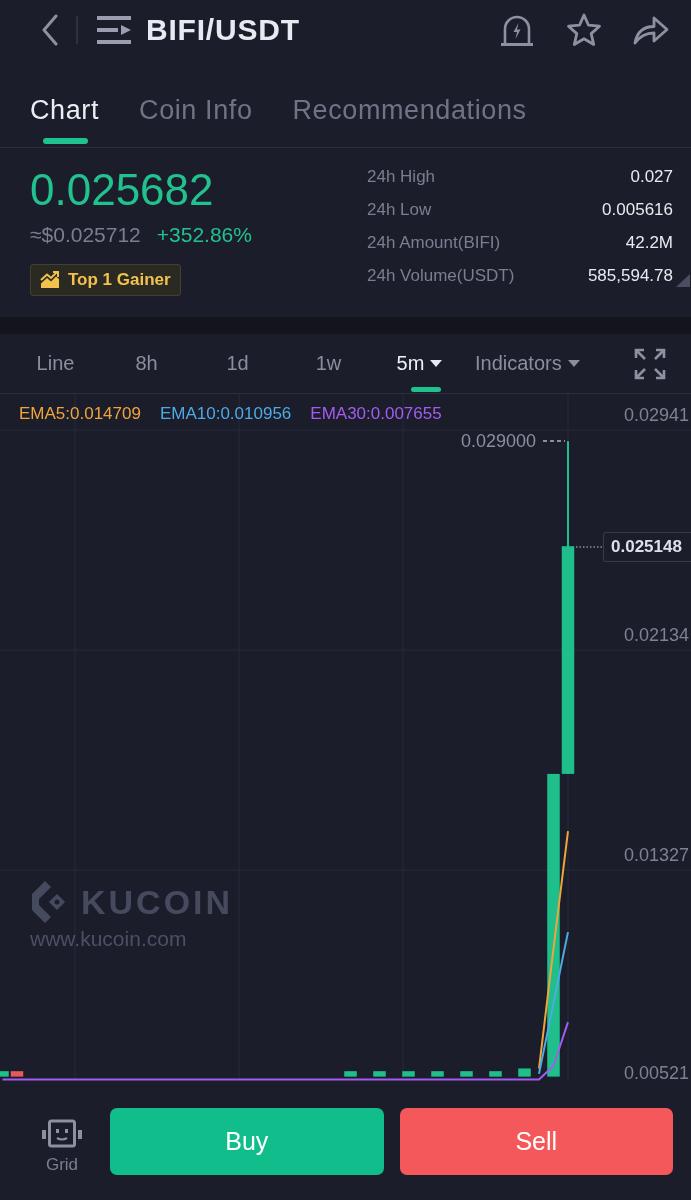 The image size is (691, 1200). I want to click on sell-button: Sell, so click(536, 1141).